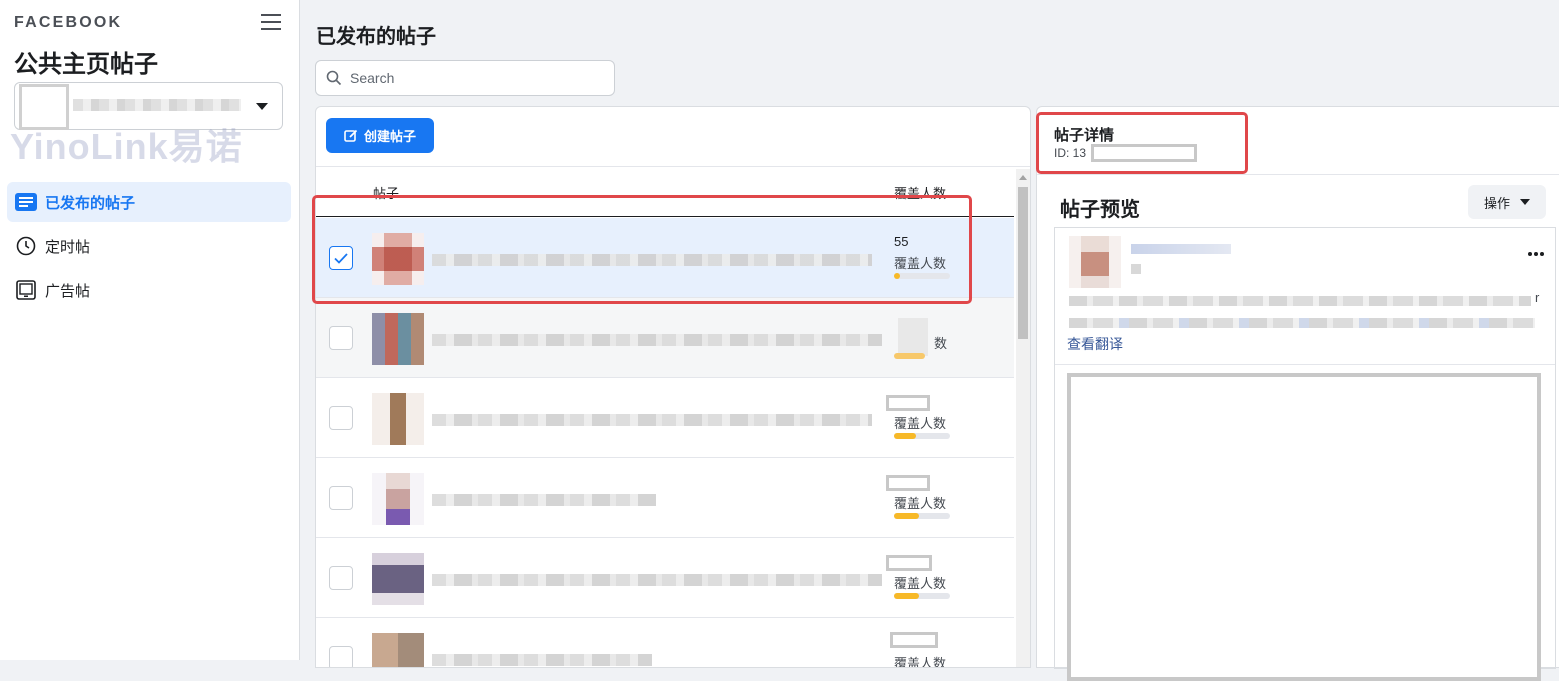  What do you see at coordinates (1023, 263) in the screenshot?
I see `scrollbar-thumb` at bounding box center [1023, 263].